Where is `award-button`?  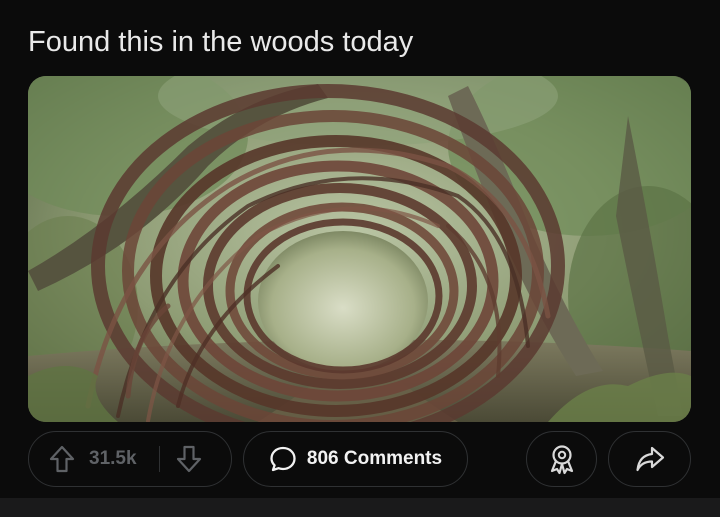 award-button is located at coordinates (561, 459).